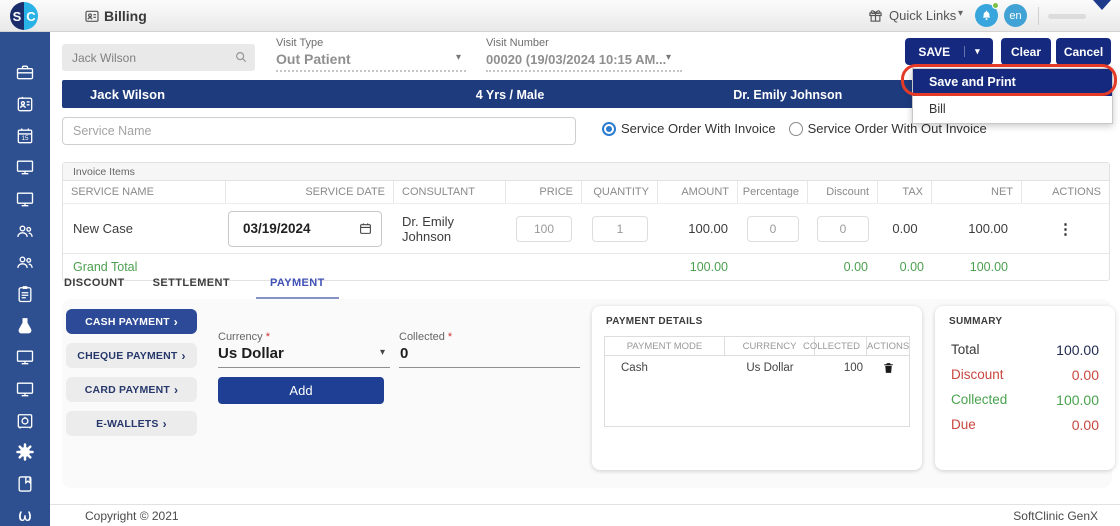  What do you see at coordinates (25, 420) in the screenshot?
I see `safe-icon` at bounding box center [25, 420].